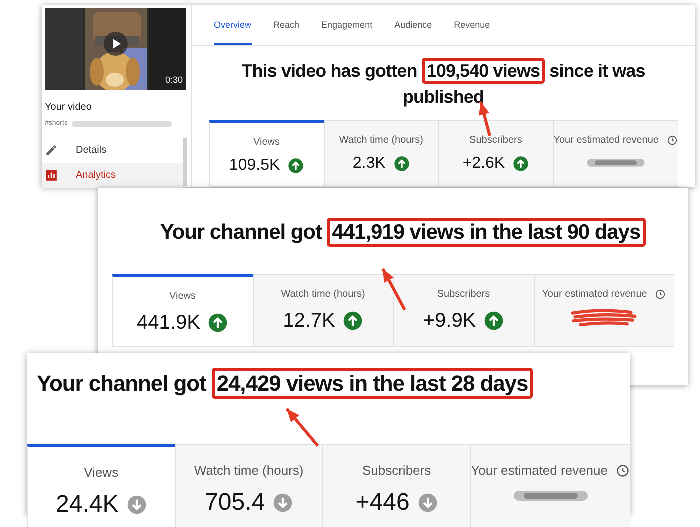  Describe the element at coordinates (112, 150) in the screenshot. I see `nav-item: Details` at that location.